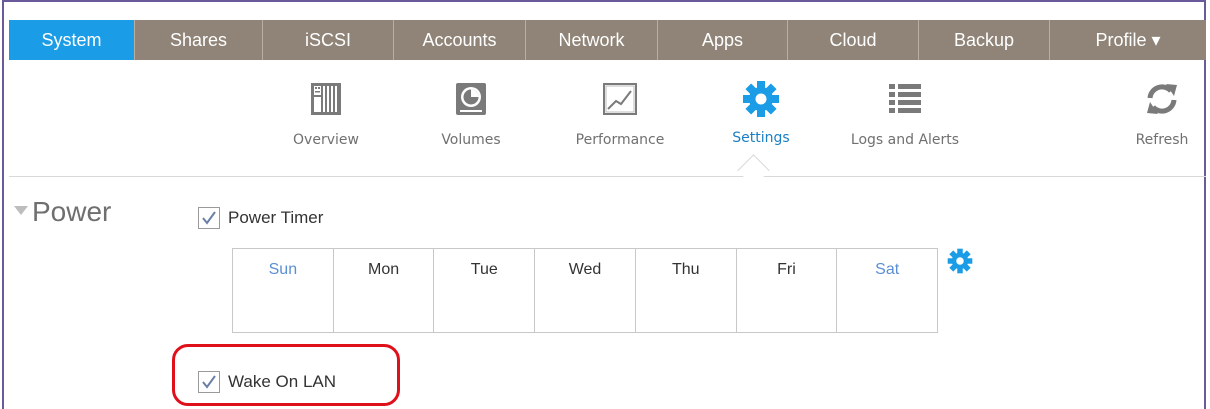 Image resolution: width=1210 pixels, height=409 pixels. What do you see at coordinates (761, 101) in the screenshot?
I see `gear-icon` at bounding box center [761, 101].